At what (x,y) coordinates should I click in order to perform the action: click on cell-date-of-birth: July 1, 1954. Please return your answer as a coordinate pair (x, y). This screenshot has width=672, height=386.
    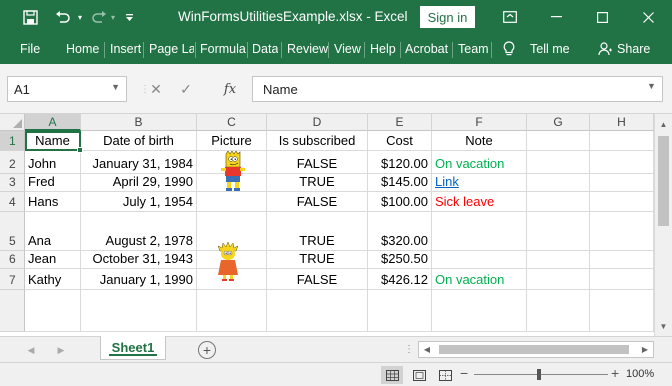
    Looking at the image, I should click on (139, 202).